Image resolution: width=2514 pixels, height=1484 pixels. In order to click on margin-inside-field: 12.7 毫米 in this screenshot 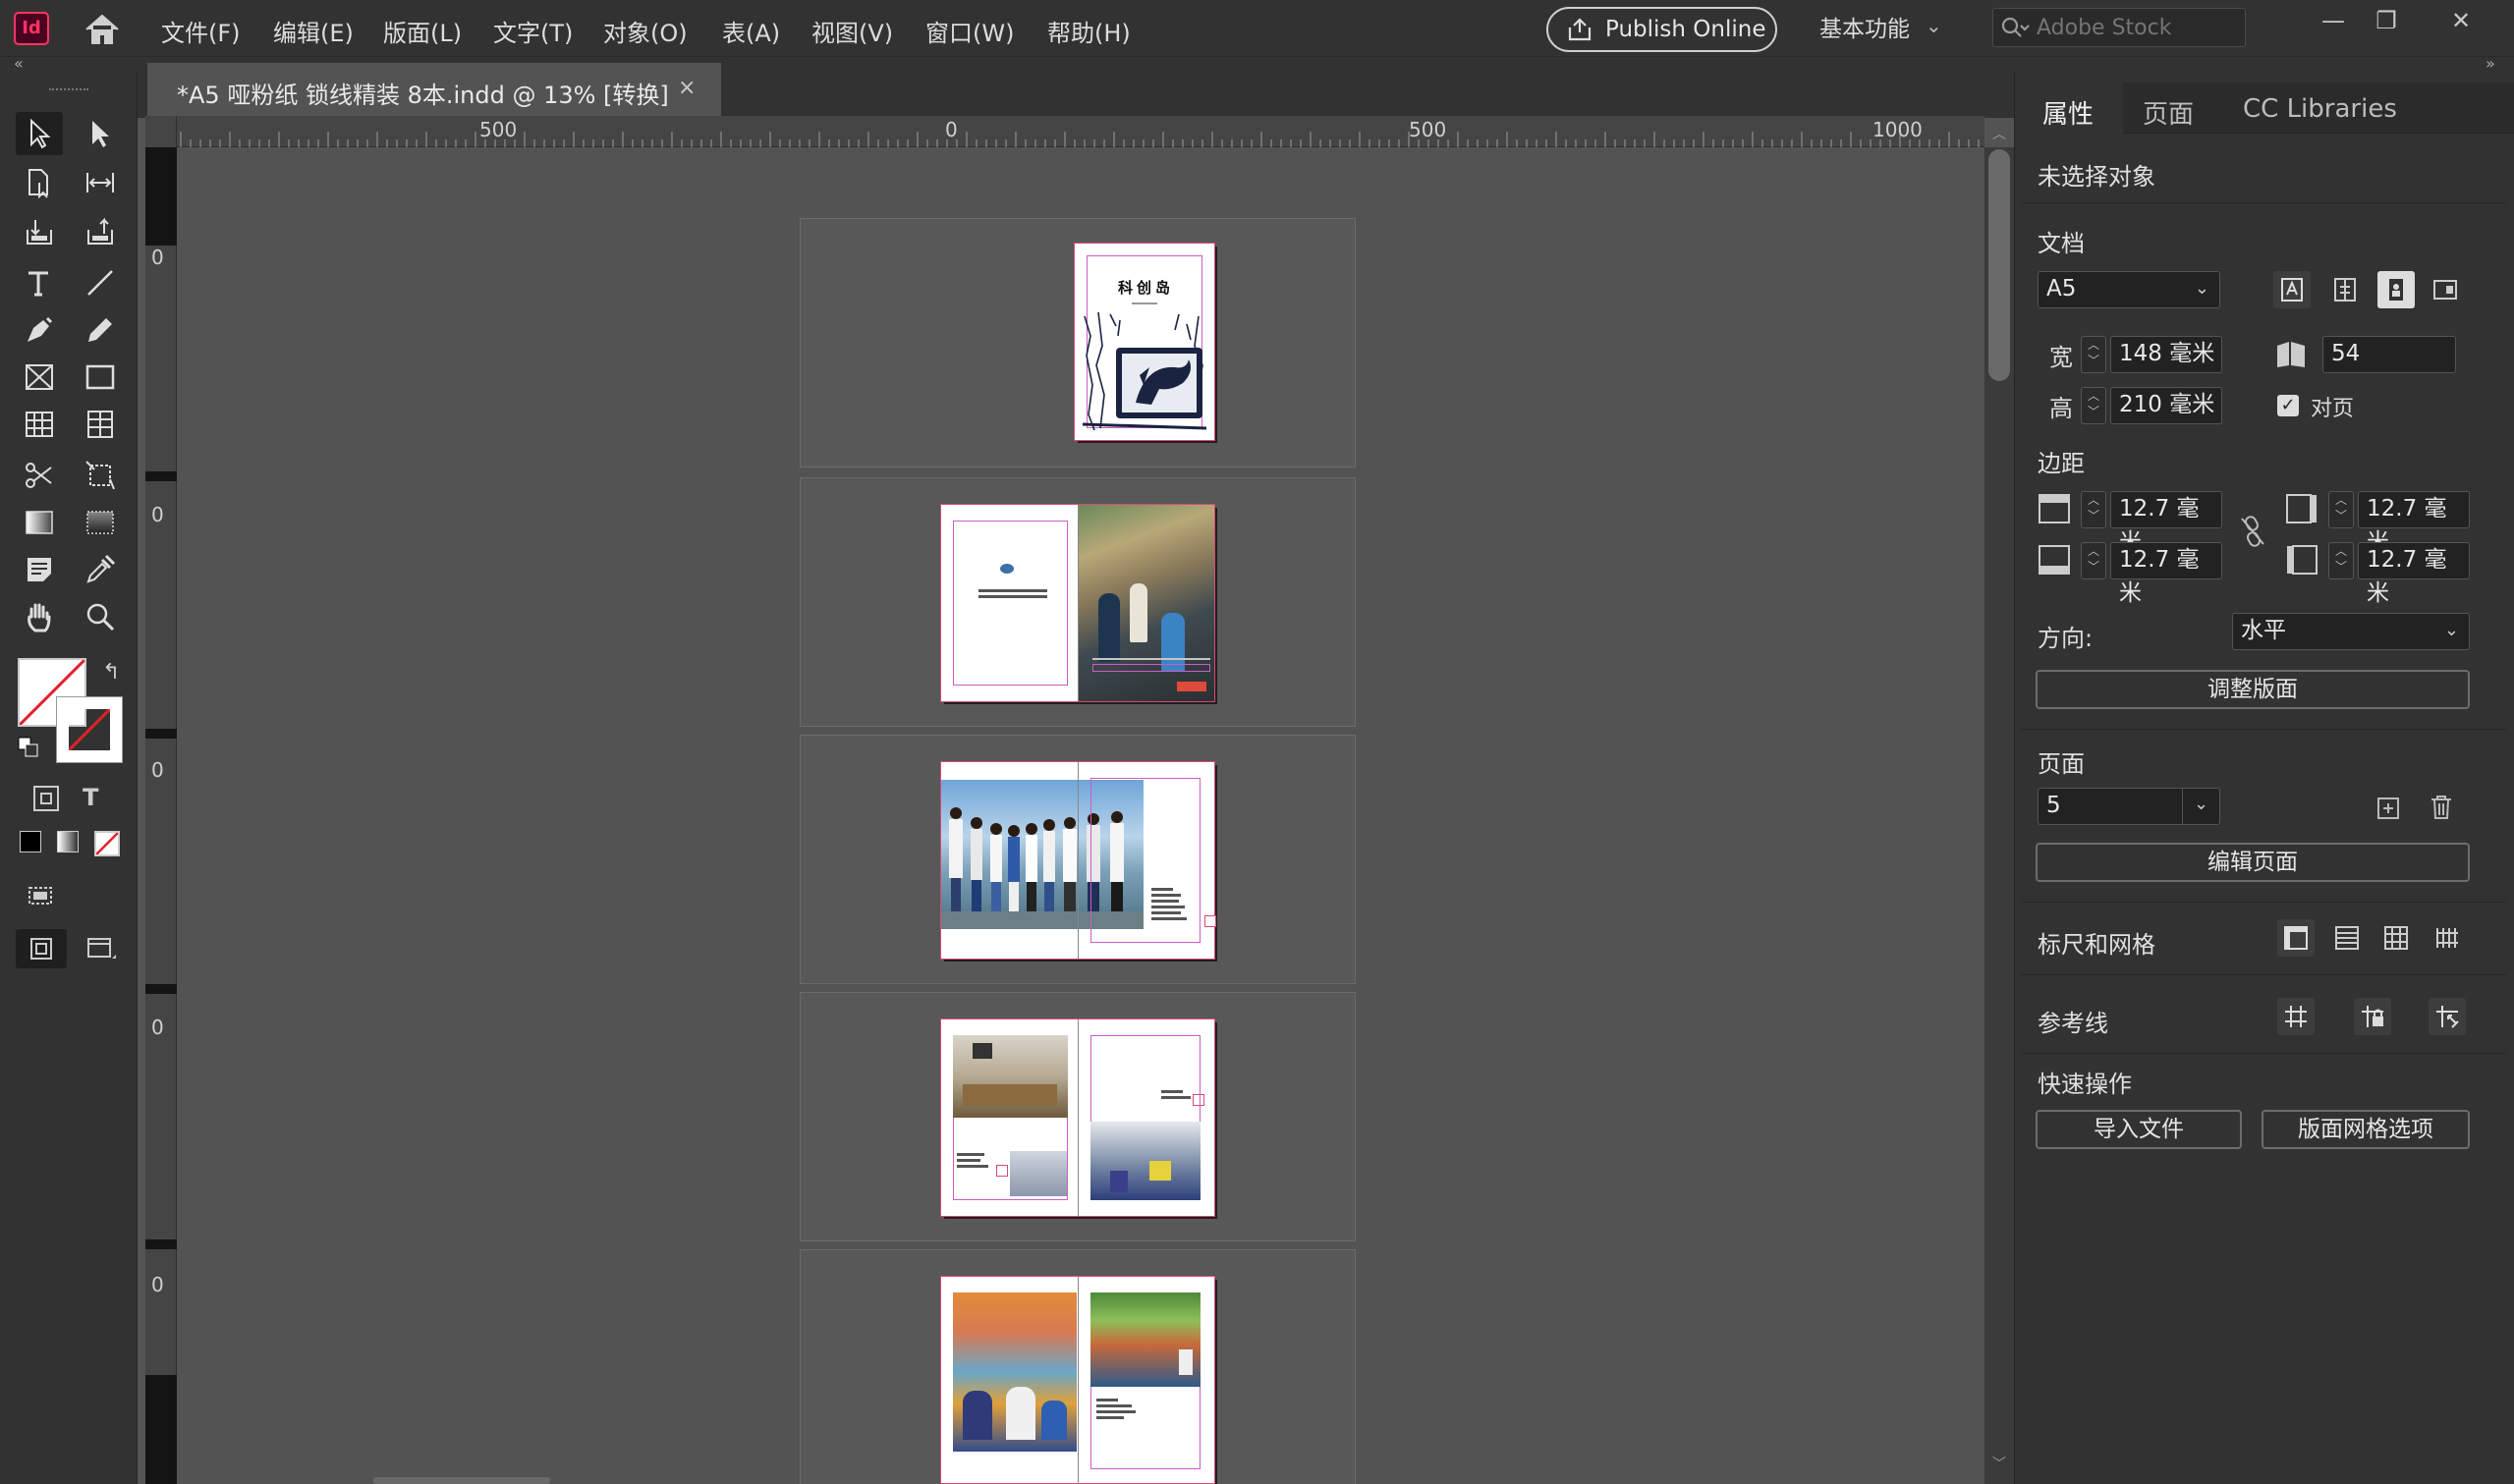, I will do `click(2414, 523)`.